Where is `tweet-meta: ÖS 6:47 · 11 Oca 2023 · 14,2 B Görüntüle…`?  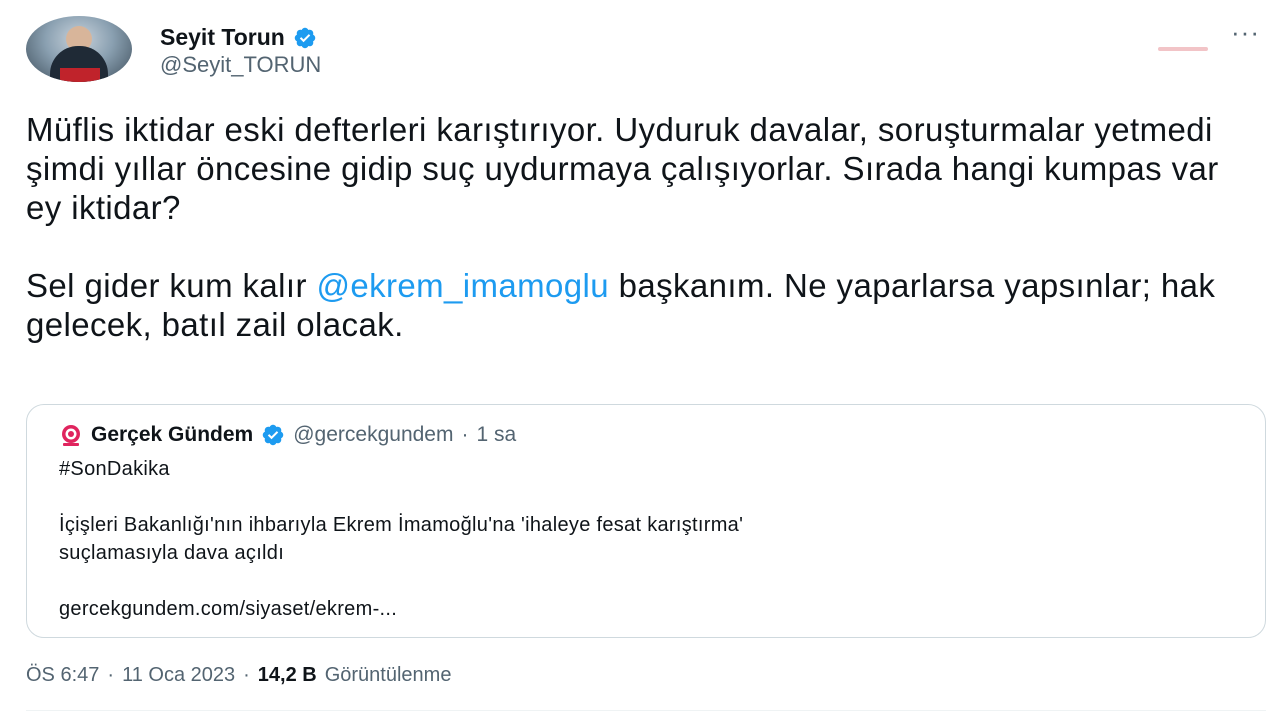
tweet-meta: ÖS 6:47 · 11 Oca 2023 · 14,2 B Görüntüle… is located at coordinates (238, 675).